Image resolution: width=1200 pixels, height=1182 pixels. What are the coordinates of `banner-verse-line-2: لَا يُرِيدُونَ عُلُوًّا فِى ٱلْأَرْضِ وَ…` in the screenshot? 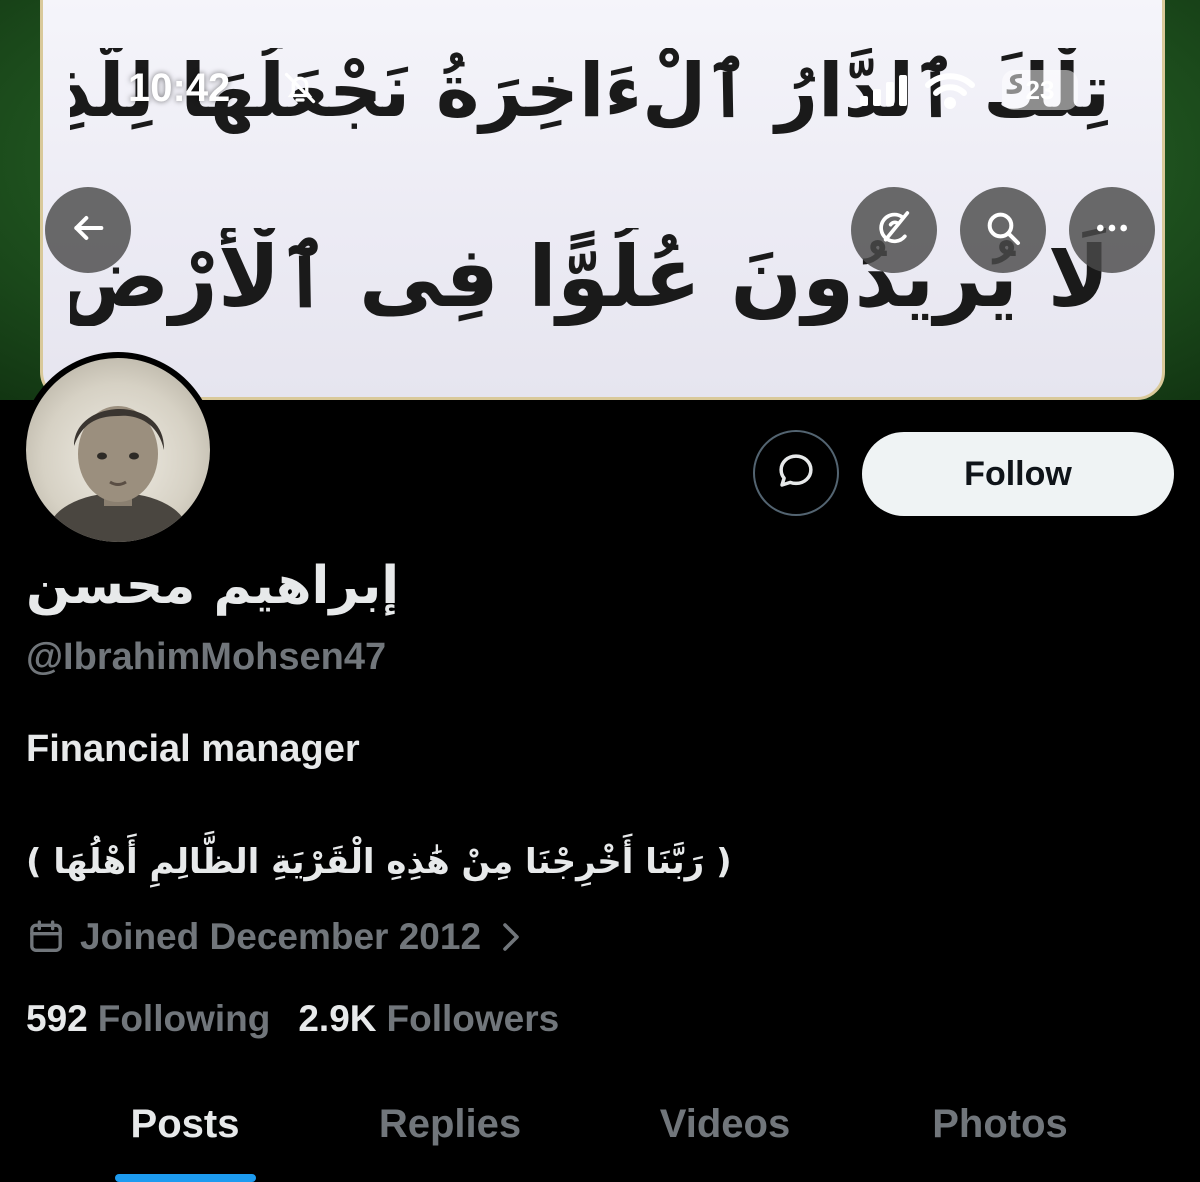 It's located at (590, 277).